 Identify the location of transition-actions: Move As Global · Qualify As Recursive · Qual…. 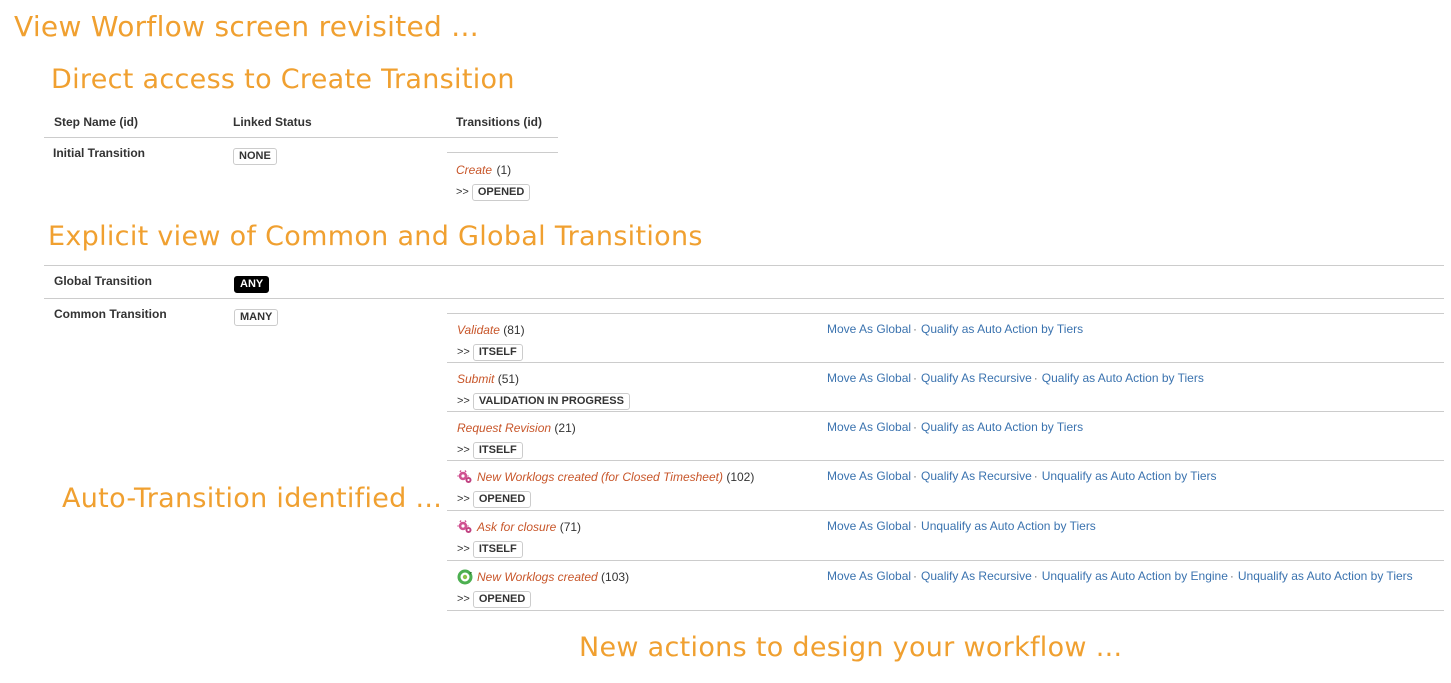
(1015, 378).